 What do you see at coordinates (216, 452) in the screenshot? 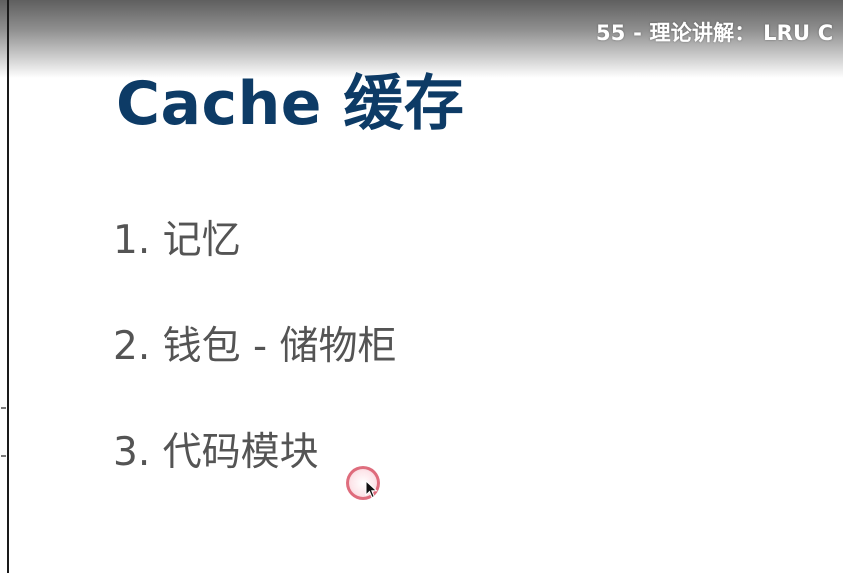
I see `list-item: 3. 代码模块` at bounding box center [216, 452].